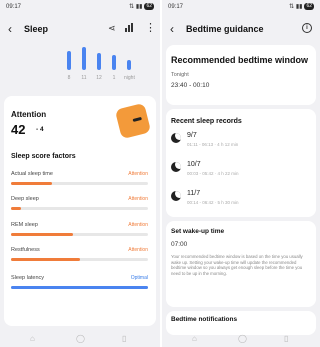 The height and width of the screenshot is (347, 320). Describe the element at coordinates (213, 202) in the screenshot. I see `record-detail: 00:14 - 06:42 · 5 h 30 min` at that location.